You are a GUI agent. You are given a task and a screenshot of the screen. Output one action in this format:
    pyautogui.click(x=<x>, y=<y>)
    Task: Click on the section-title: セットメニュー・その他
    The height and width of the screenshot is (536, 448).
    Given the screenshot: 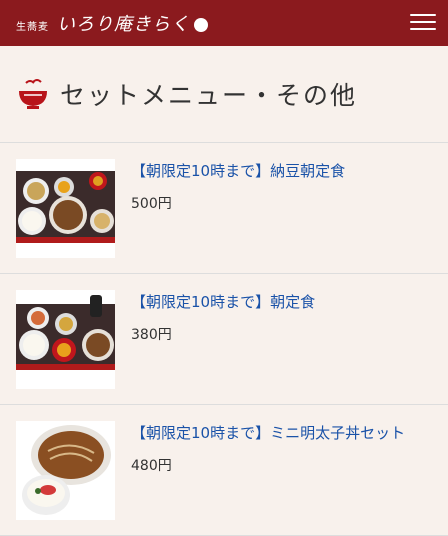 What is the action you would take?
    pyautogui.click(x=209, y=95)
    